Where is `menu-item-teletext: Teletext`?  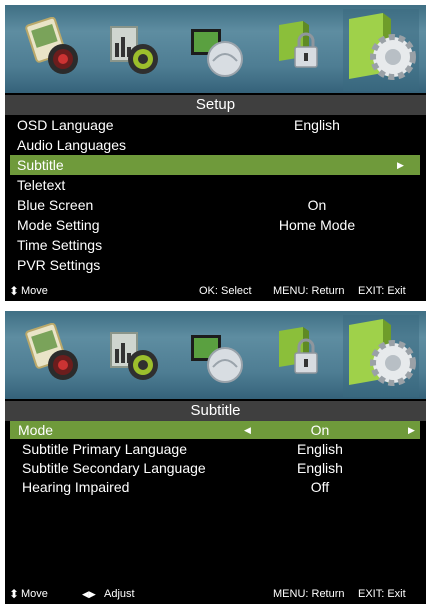
menu-item-teletext: Teletext is located at coordinates (215, 185).